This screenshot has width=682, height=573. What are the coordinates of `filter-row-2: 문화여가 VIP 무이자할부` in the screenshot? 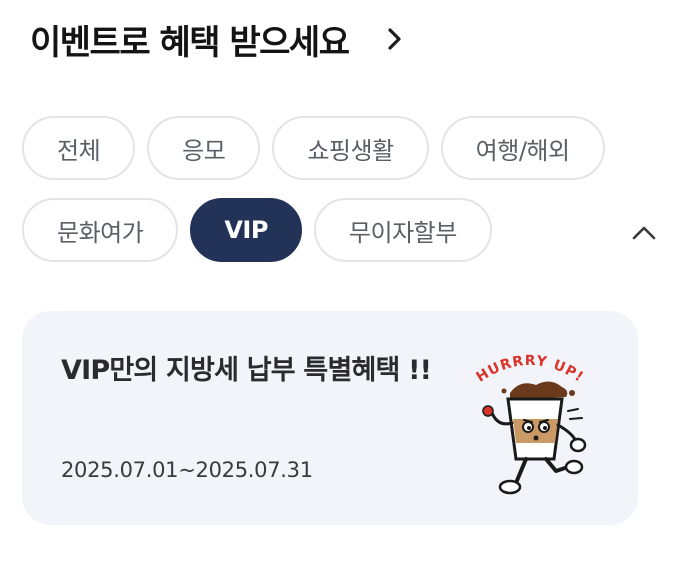 It's located at (257, 230).